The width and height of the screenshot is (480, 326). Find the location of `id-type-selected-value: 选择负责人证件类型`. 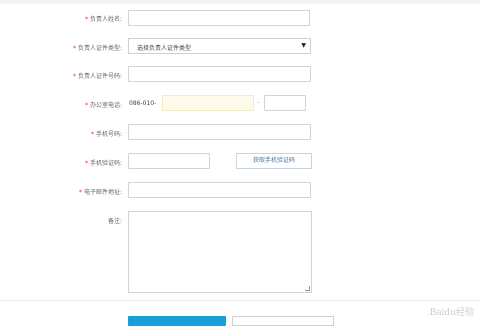

id-type-selected-value: 选择负责人证件类型 is located at coordinates (164, 48).